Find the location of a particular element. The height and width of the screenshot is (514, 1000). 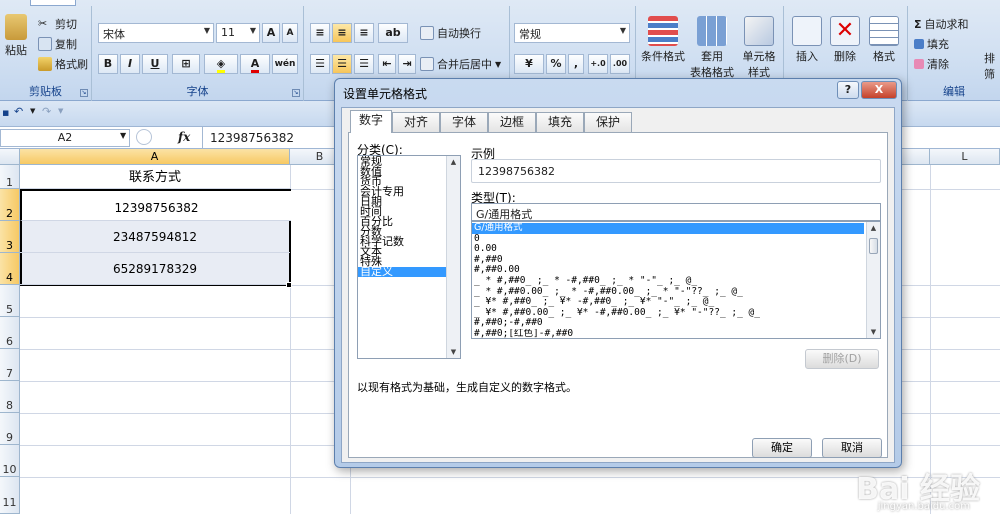

borders-button: ⊞ is located at coordinates (186, 64).